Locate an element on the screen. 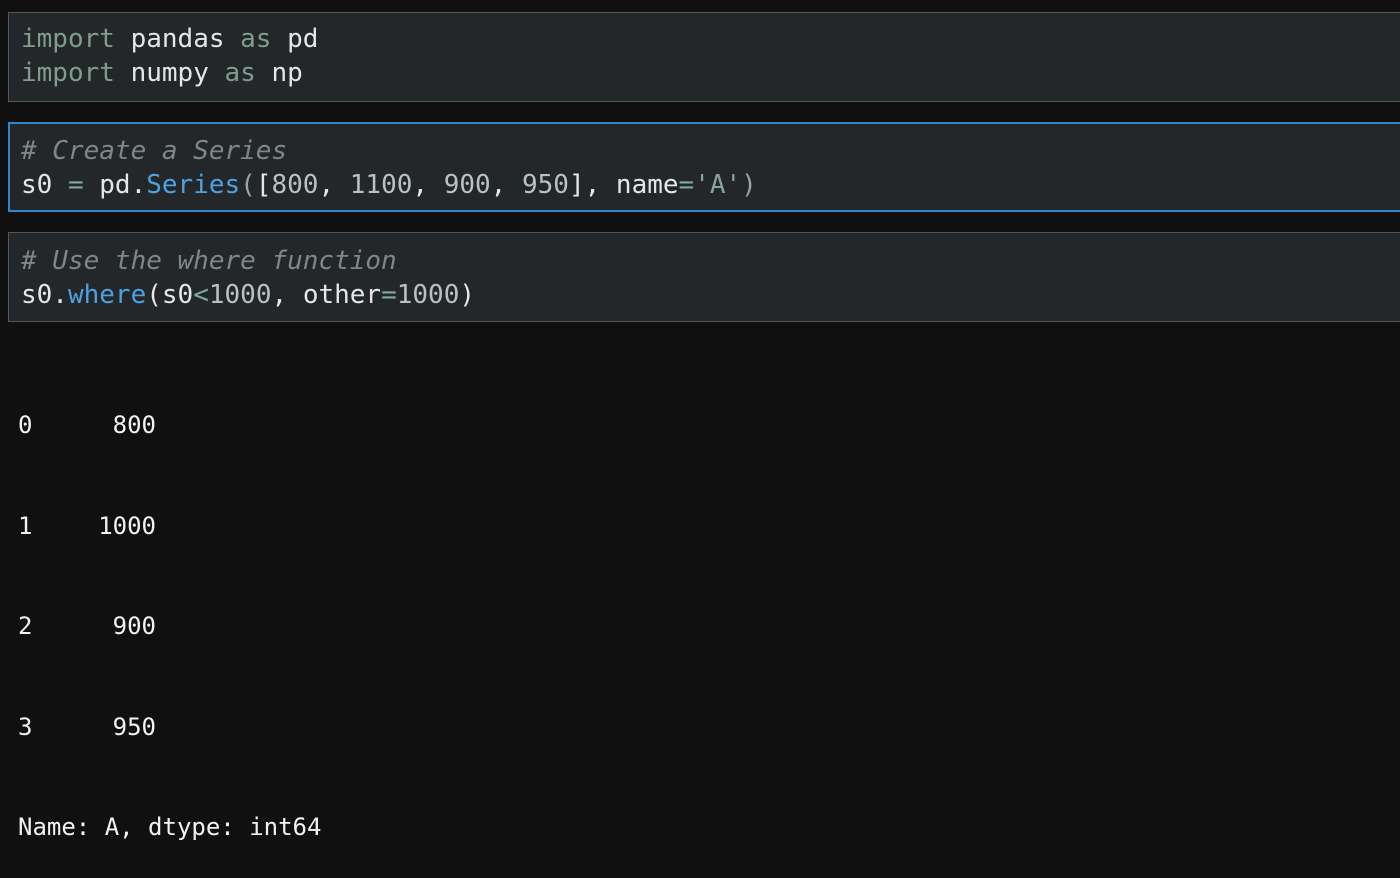 The width and height of the screenshot is (1400, 878). object-name: pd. is located at coordinates (123, 185).